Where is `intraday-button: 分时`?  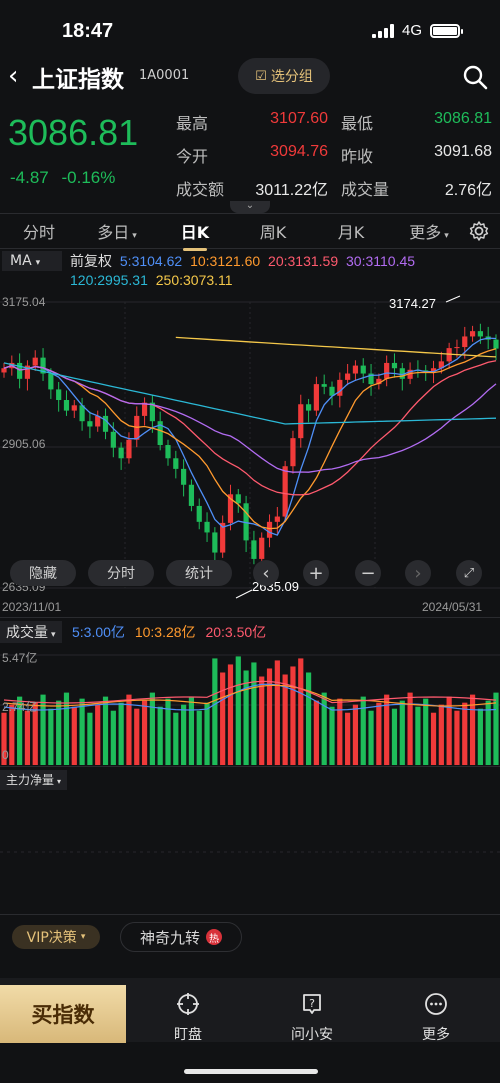
intraday-button: 分时 is located at coordinates (121, 573).